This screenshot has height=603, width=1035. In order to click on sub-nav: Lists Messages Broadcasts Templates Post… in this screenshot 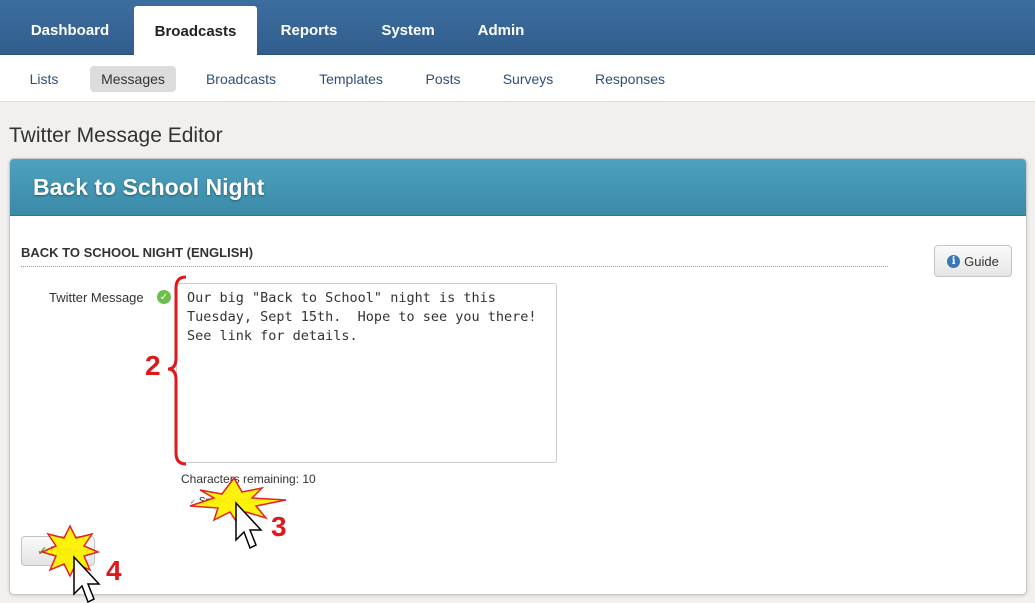, I will do `click(517, 78)`.